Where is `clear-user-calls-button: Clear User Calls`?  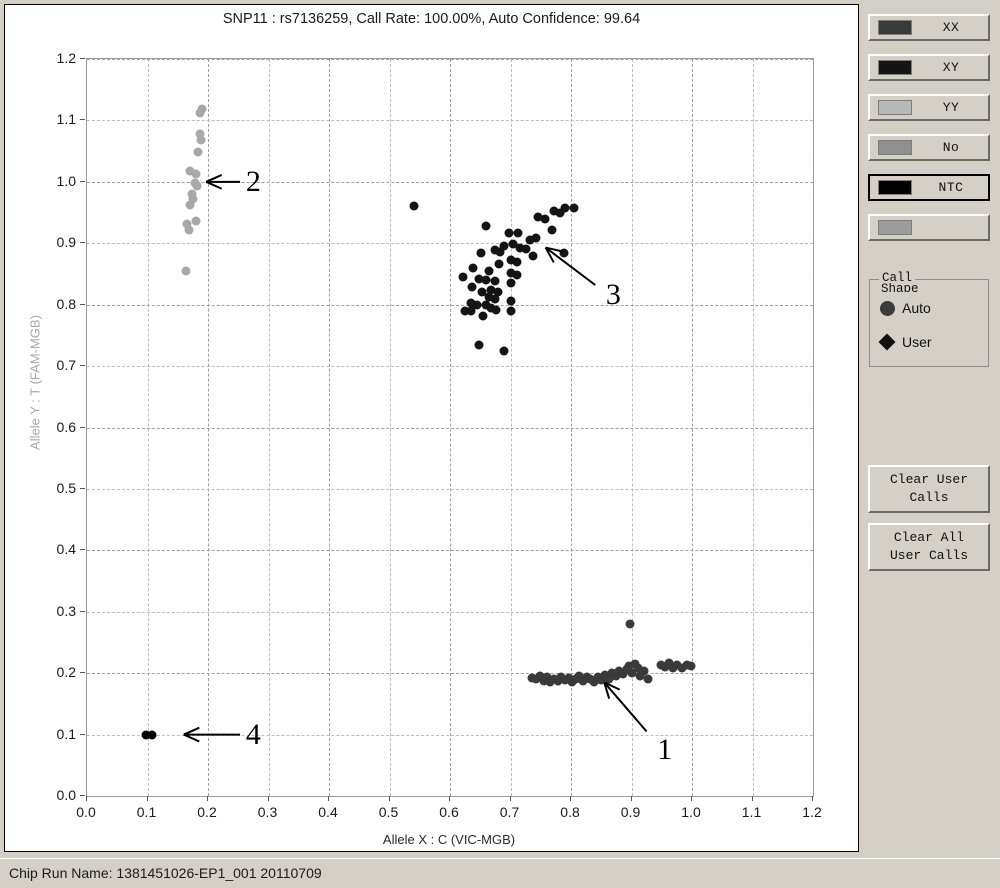 clear-user-calls-button: Clear User Calls is located at coordinates (929, 489).